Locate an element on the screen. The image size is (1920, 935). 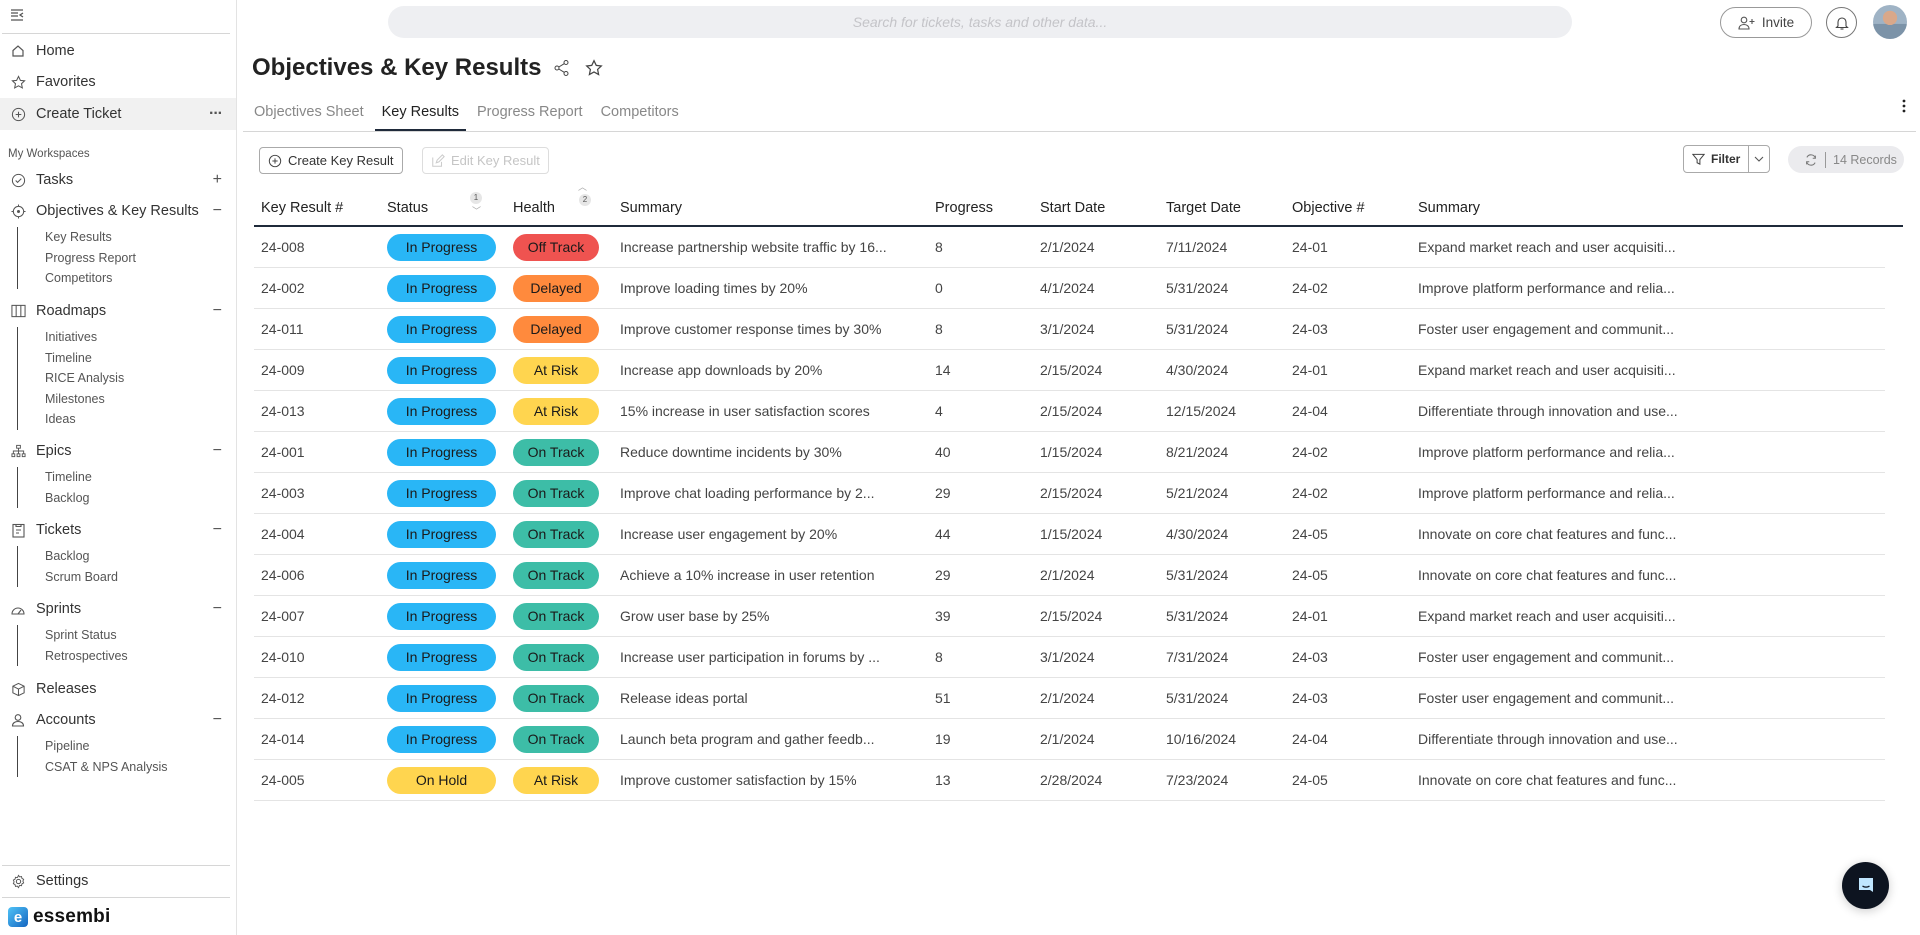
sidebar-subitem-scrum-board: Scrum Board is located at coordinates (68, 577).